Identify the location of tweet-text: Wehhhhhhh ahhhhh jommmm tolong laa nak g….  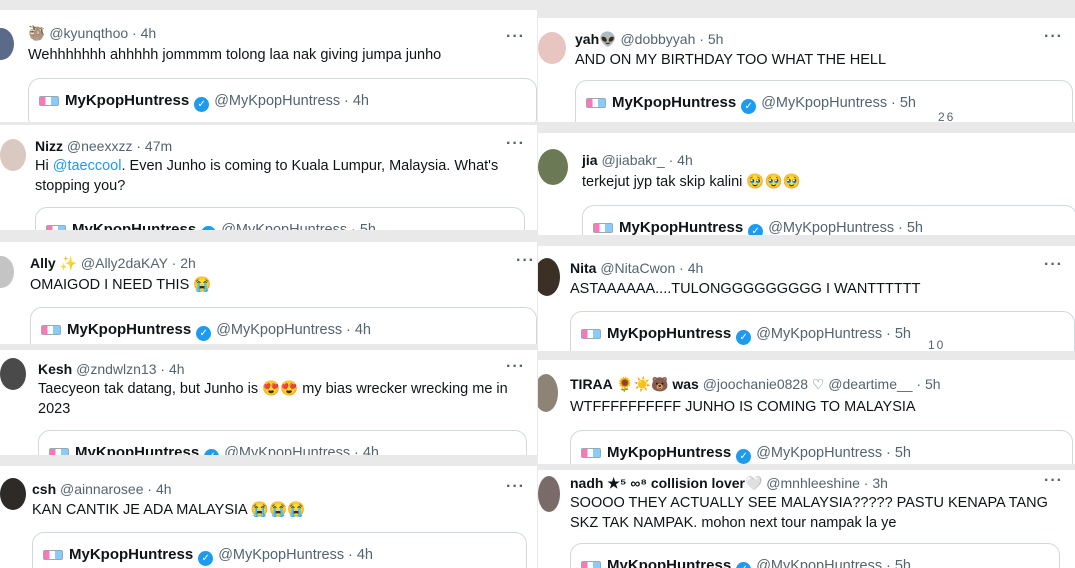
(235, 55).